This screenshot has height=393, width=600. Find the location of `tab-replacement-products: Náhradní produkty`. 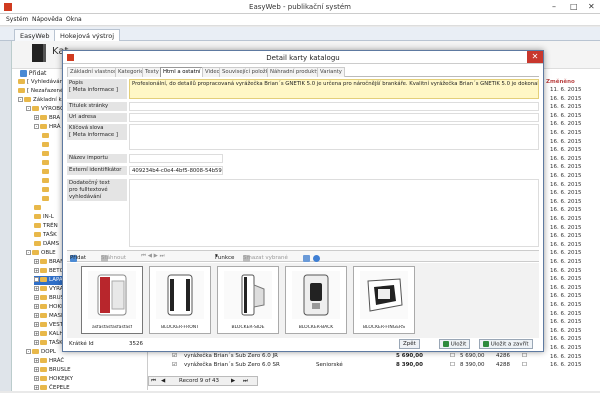

tab-replacement-products: Náhradní produkty is located at coordinates (295, 72).